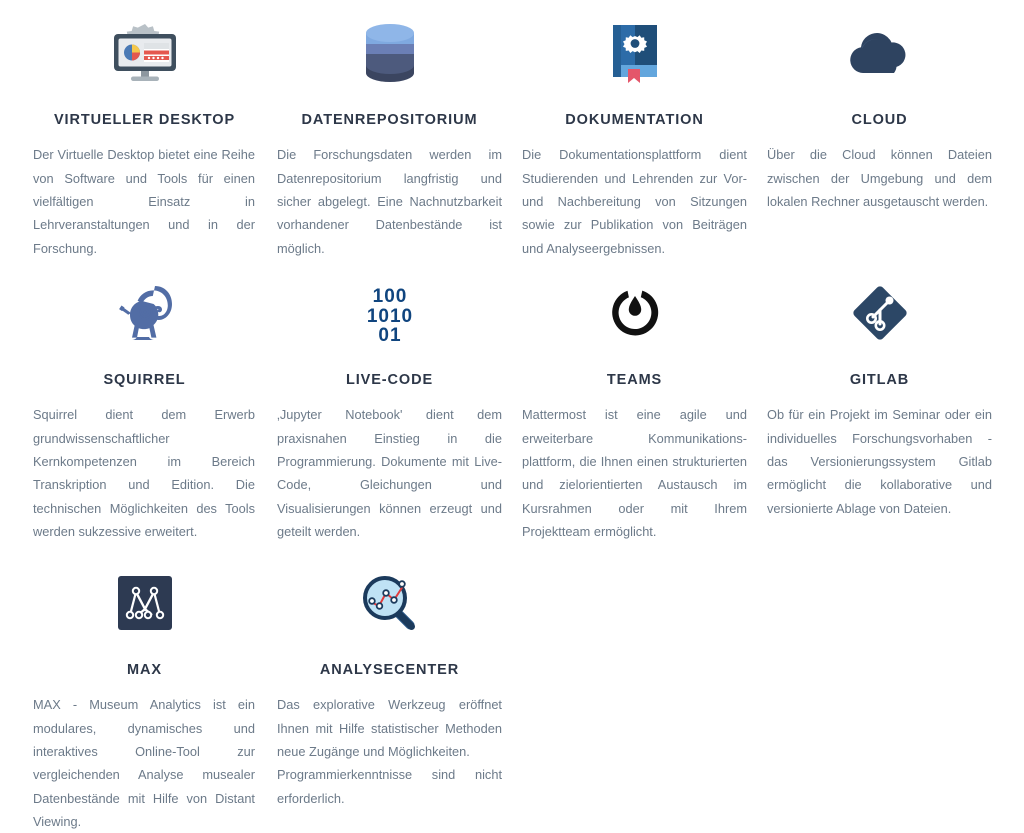  What do you see at coordinates (389, 380) in the screenshot?
I see `card-title: LIVE-CODE` at bounding box center [389, 380].